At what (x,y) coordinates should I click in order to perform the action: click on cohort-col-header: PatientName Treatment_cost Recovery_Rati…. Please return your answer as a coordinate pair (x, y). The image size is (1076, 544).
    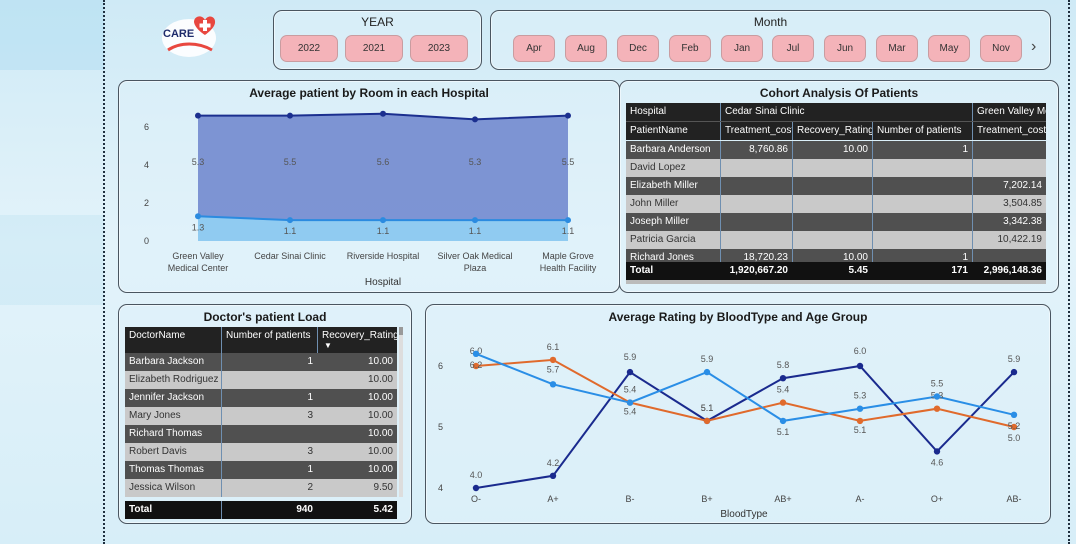
    Looking at the image, I should click on (836, 130).